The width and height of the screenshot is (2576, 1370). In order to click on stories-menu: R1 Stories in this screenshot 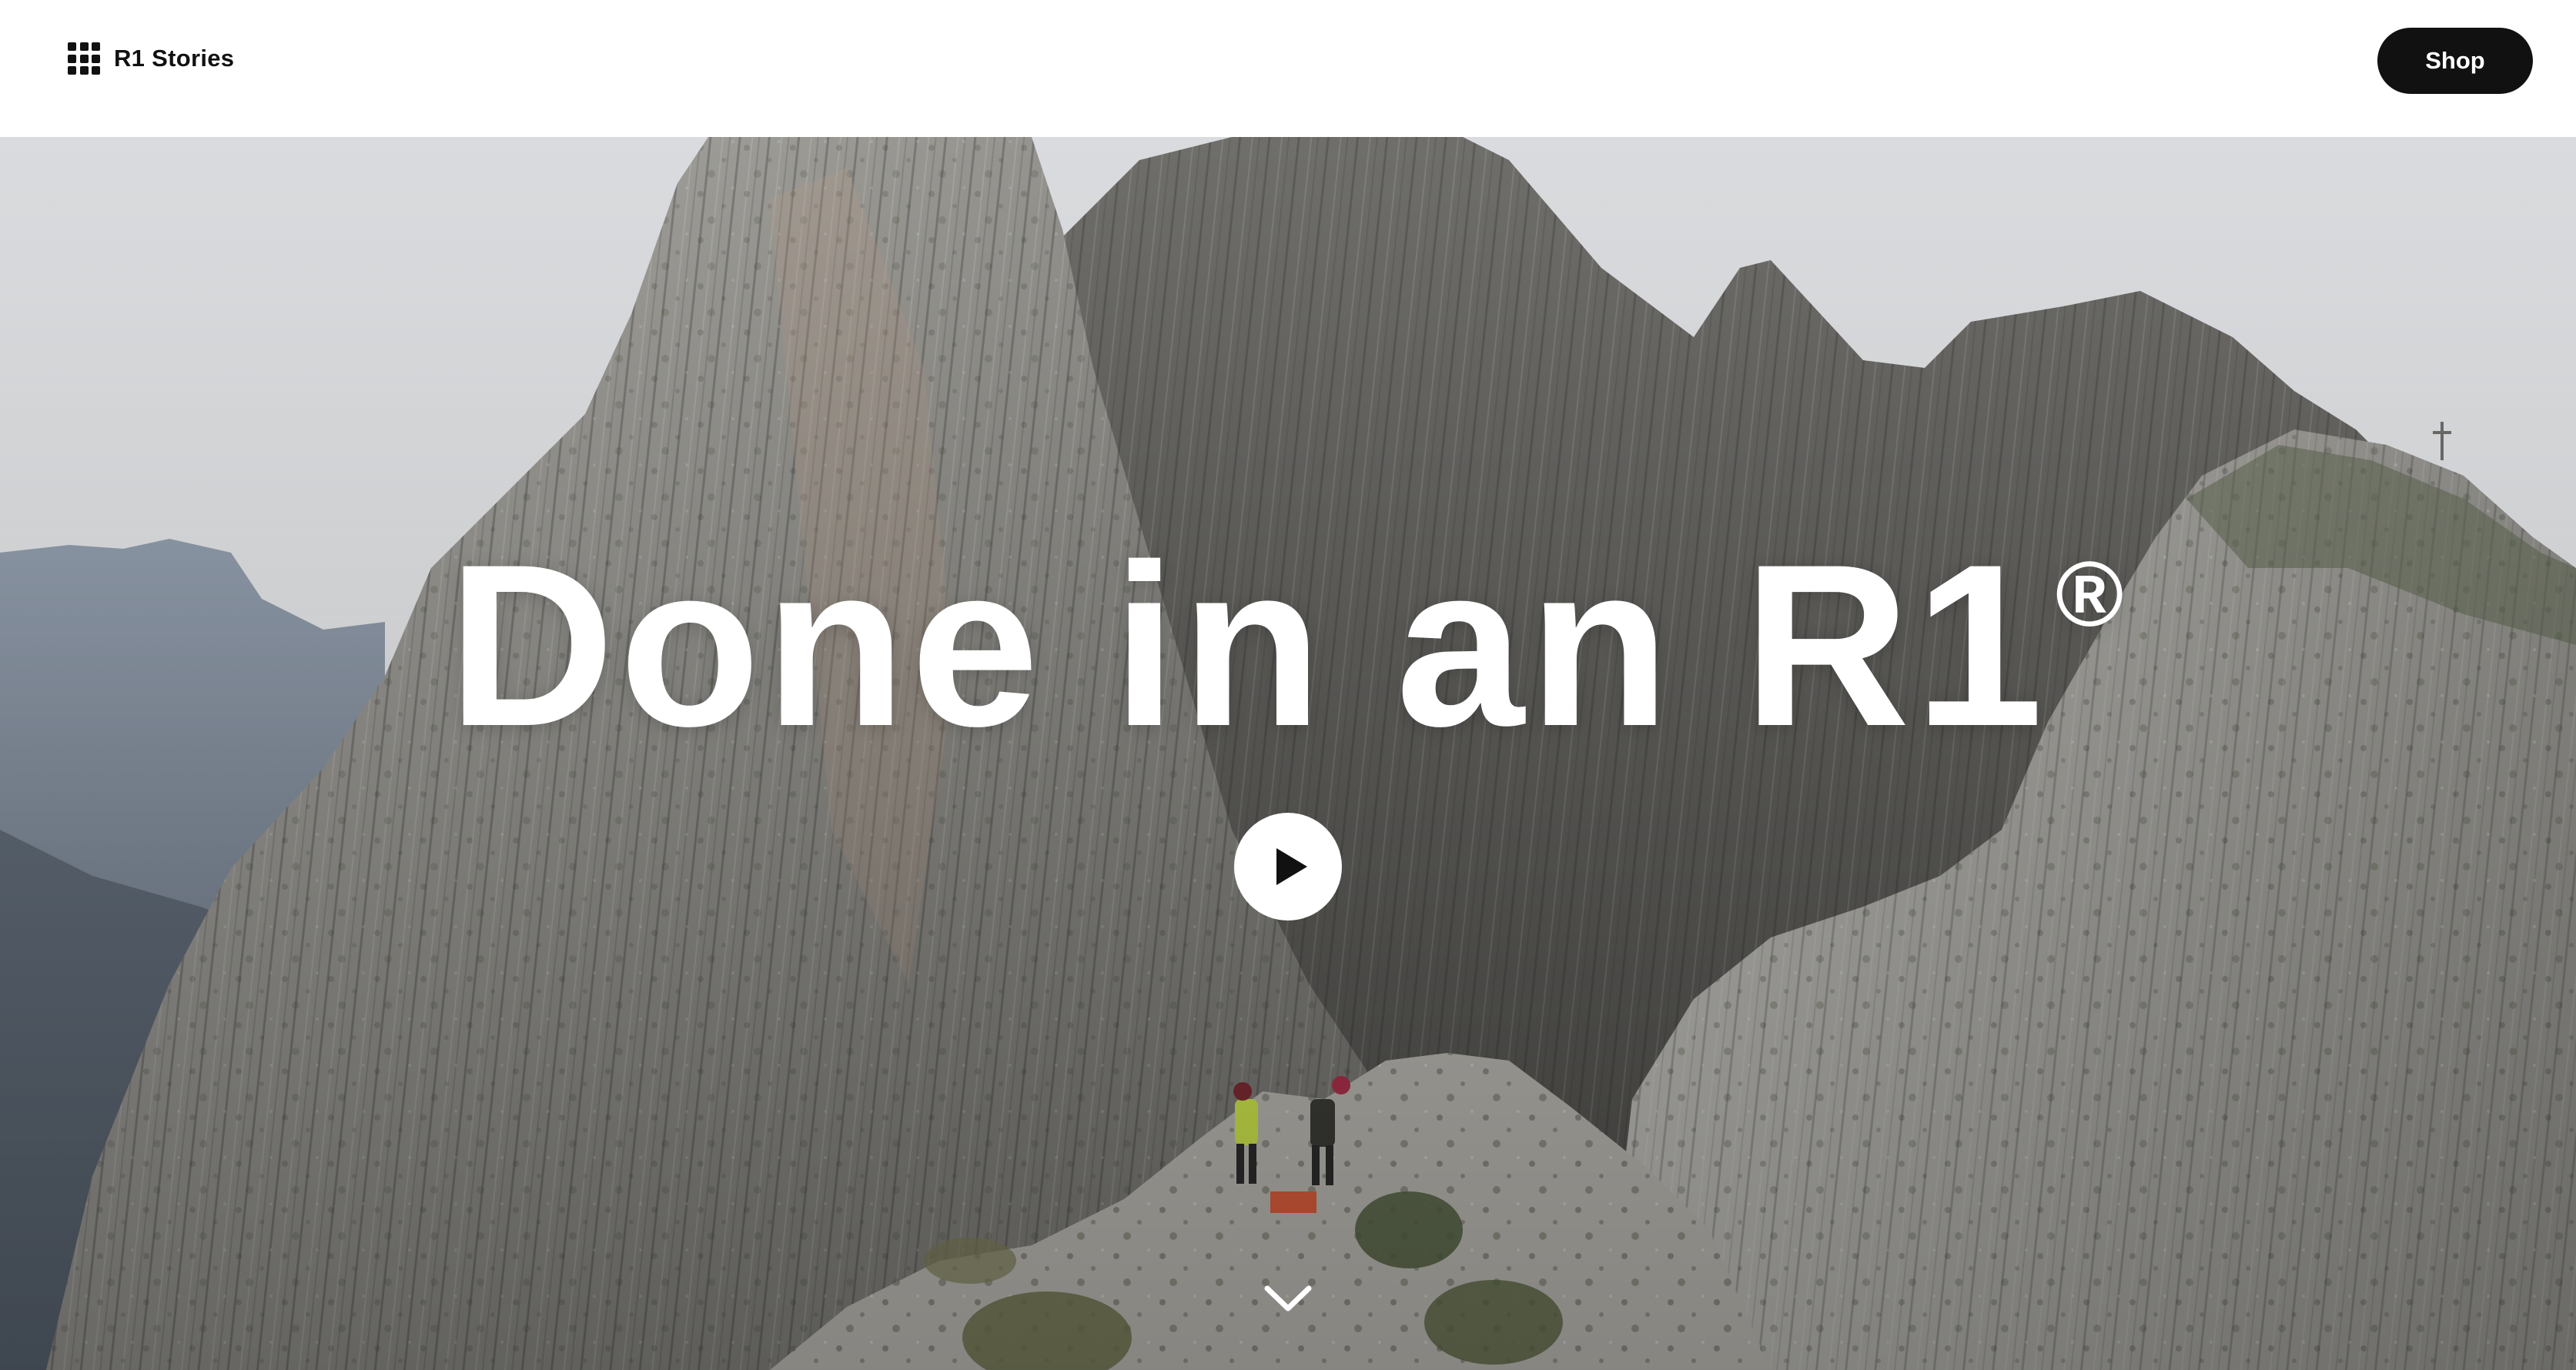, I will do `click(151, 58)`.